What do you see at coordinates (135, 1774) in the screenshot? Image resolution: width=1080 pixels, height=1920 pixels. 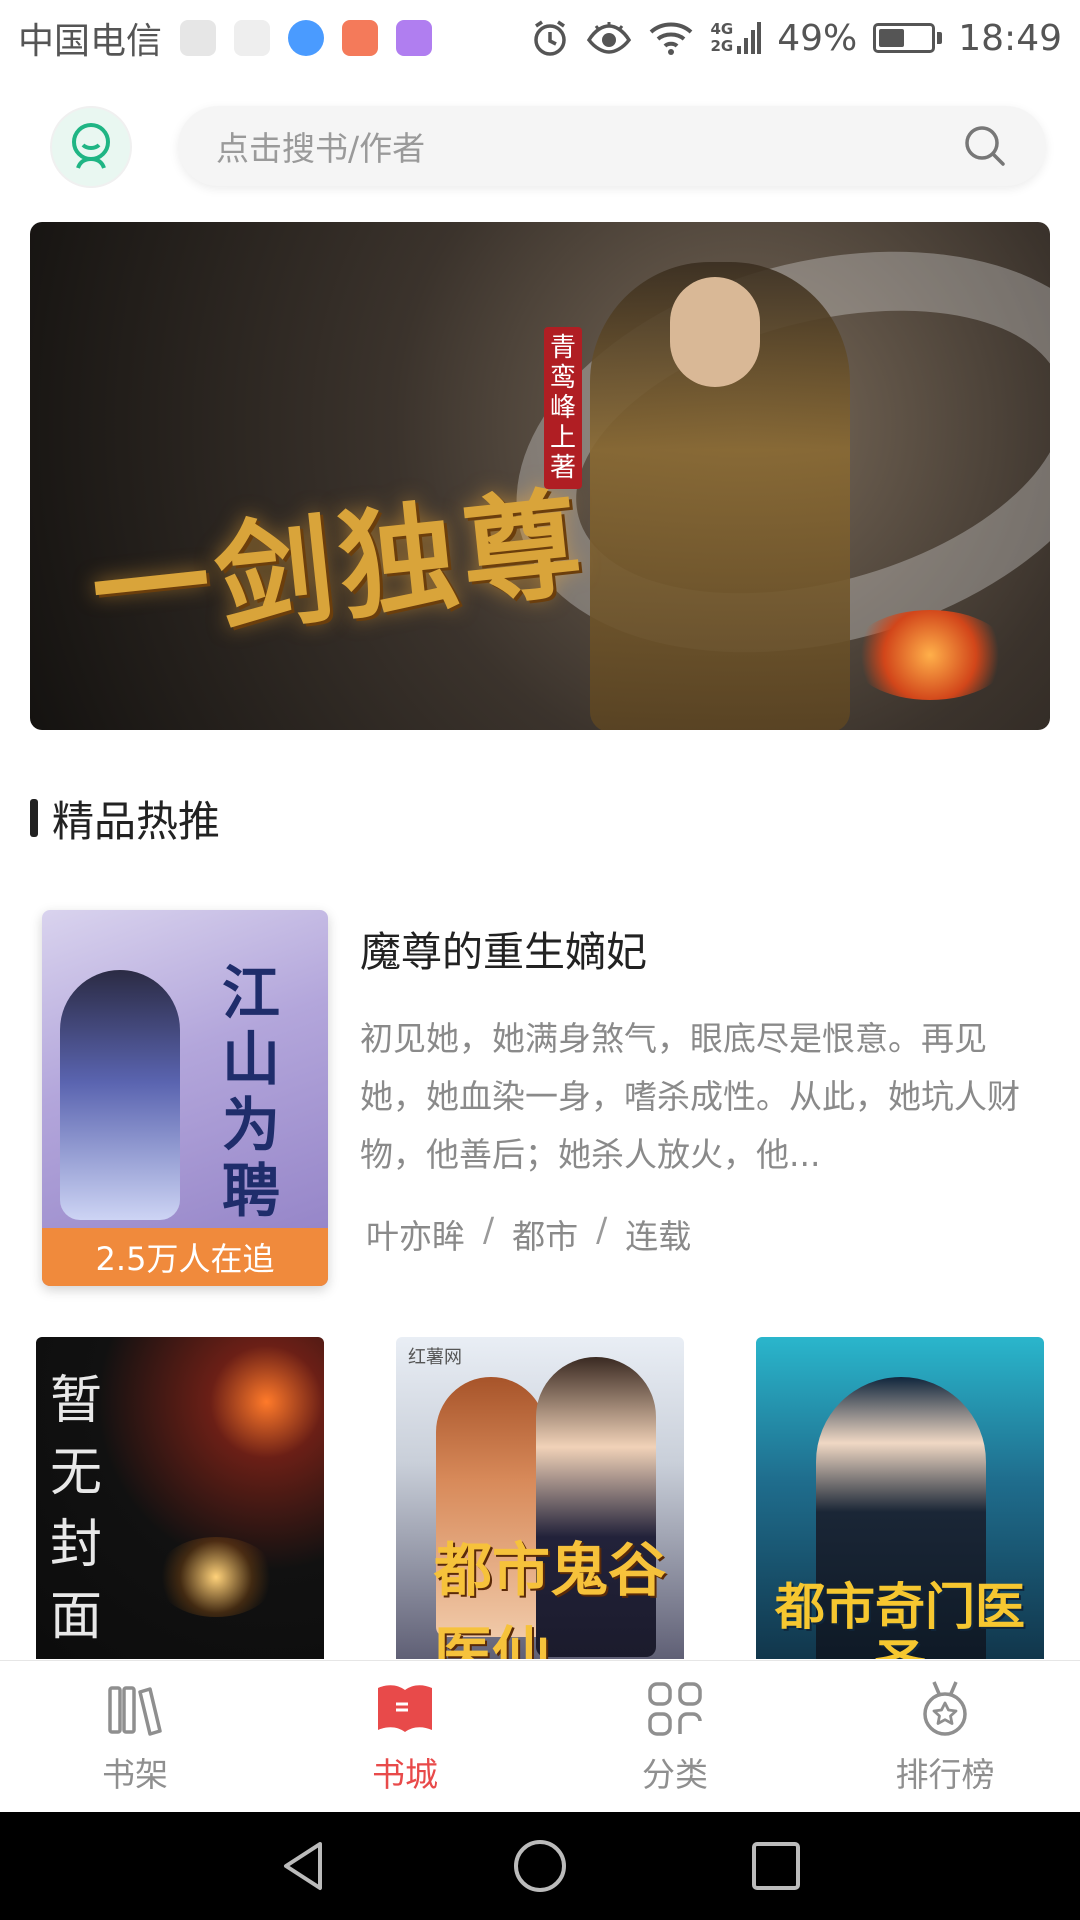 I see `nav-label: 书架` at bounding box center [135, 1774].